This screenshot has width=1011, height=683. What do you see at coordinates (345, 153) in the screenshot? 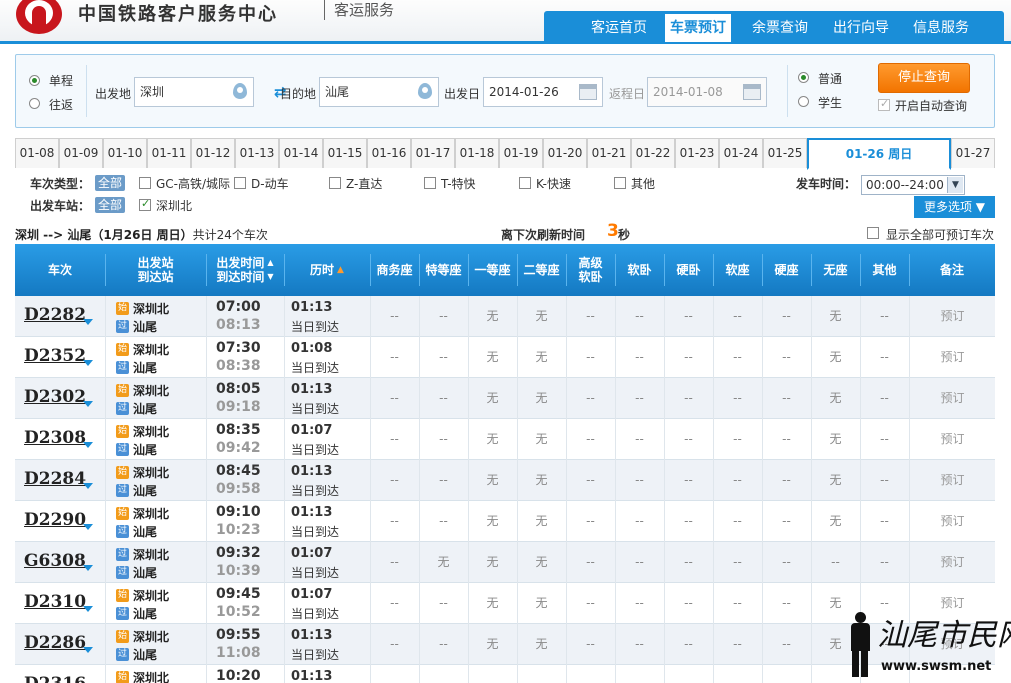
I see `date-tab: 01-15` at bounding box center [345, 153].